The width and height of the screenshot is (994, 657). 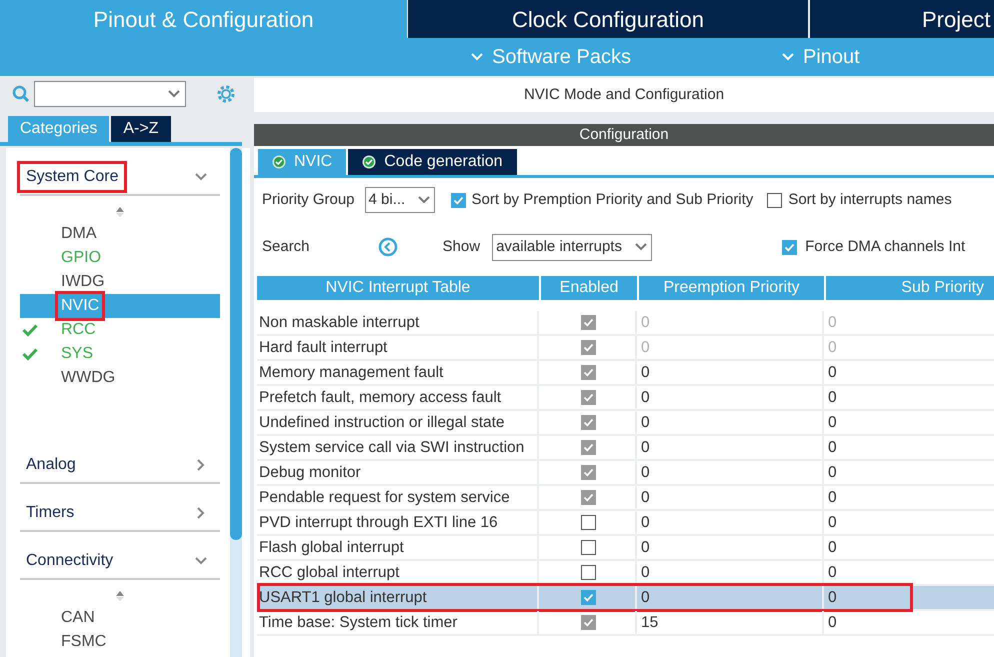 I want to click on table-row: Flash global interrupt 0 0, so click(x=625, y=548).